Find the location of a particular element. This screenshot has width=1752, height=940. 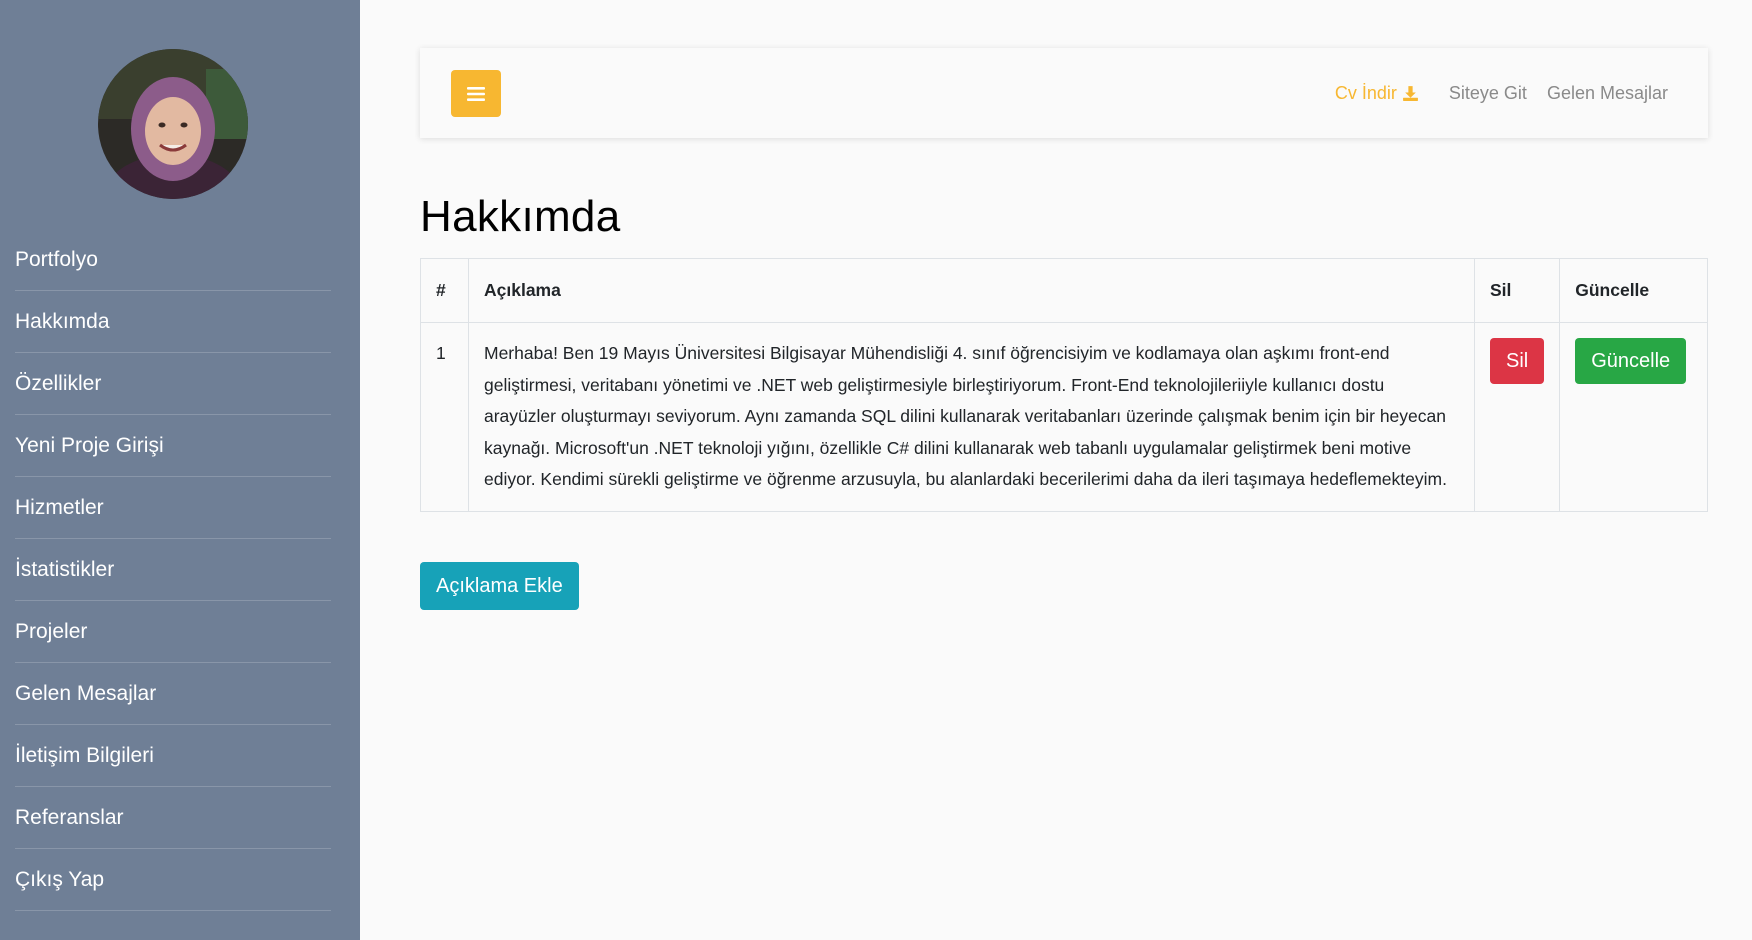

top-navbar: Cv İndir Siteye Git Gelen Mesajlar is located at coordinates (1064, 93).